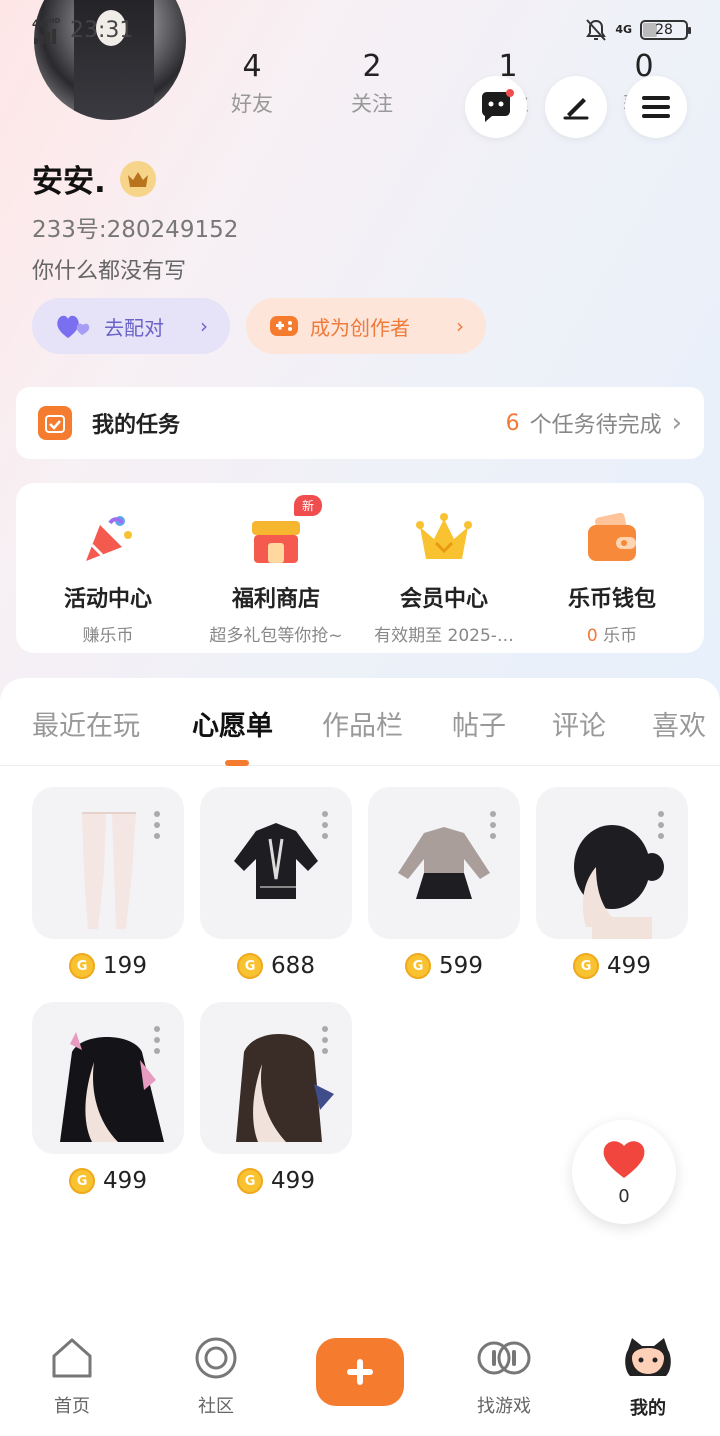 The width and height of the screenshot is (720, 1436). Describe the element at coordinates (360, 32) in the screenshot. I see `status-bar: 4GHD 23:31 4G 28` at that location.